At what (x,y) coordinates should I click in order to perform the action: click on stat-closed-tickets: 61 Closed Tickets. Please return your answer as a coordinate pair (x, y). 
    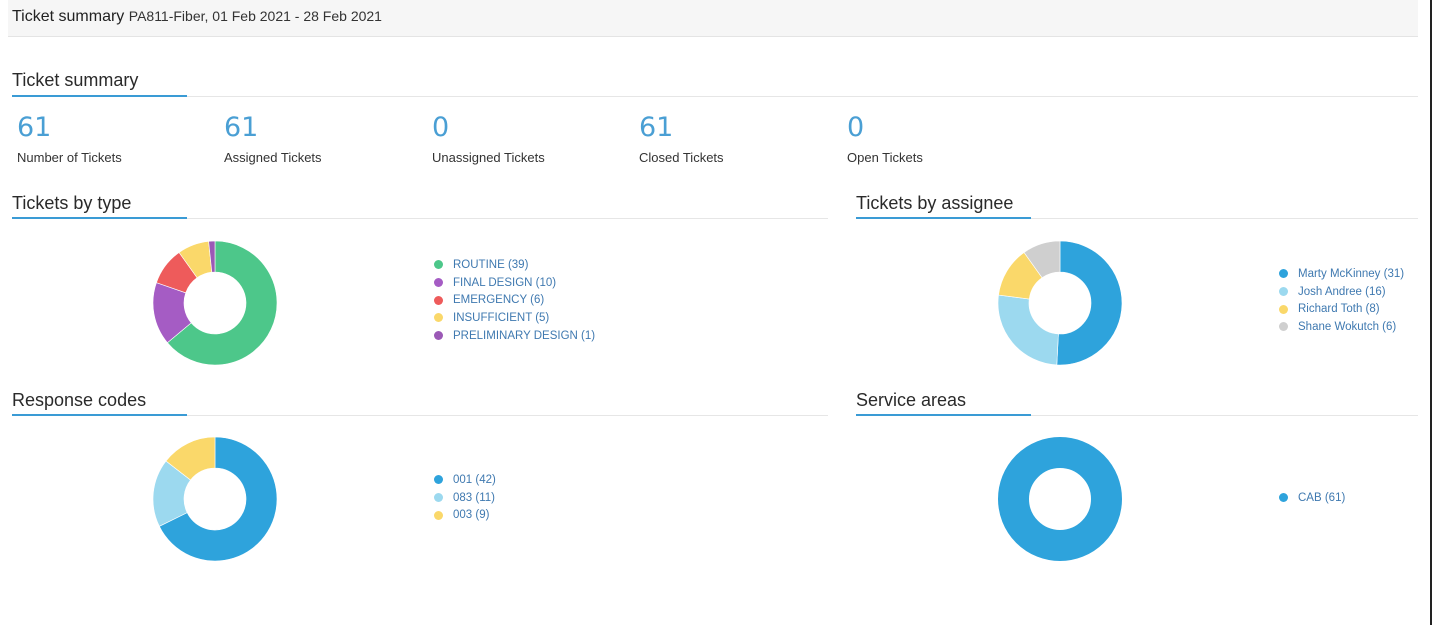
    Looking at the image, I should click on (729, 139).